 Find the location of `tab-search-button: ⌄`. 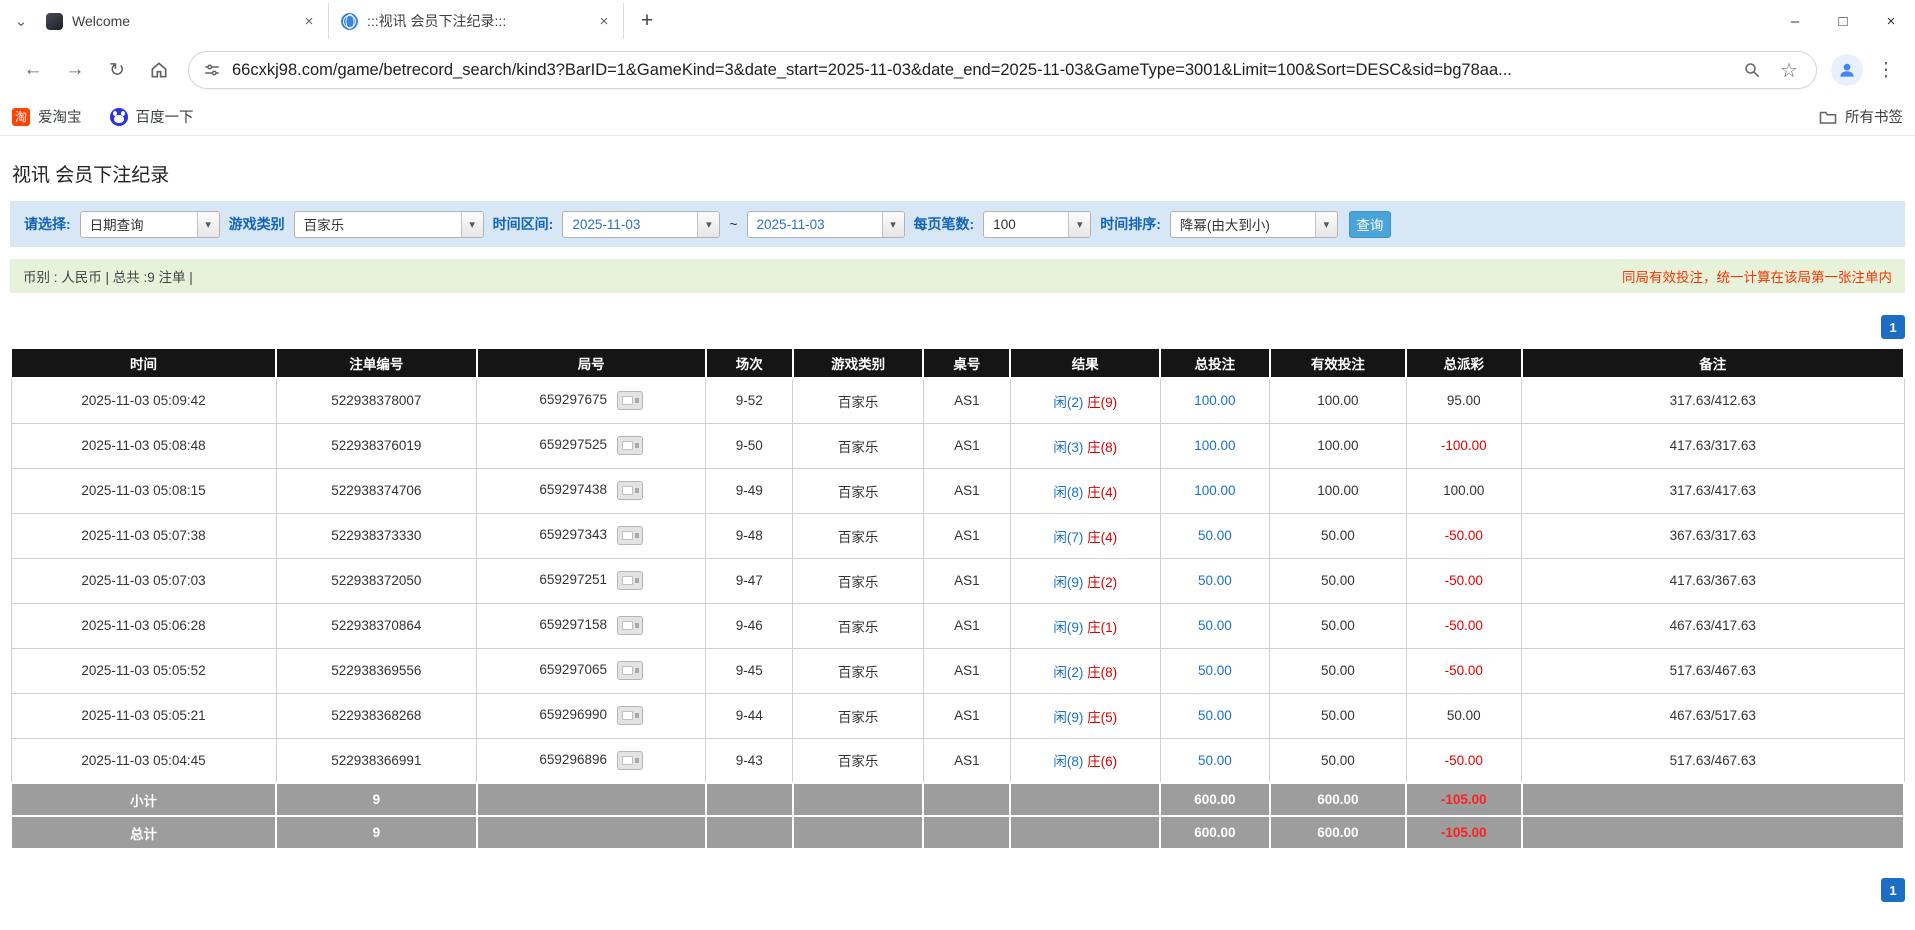

tab-search-button: ⌄ is located at coordinates (21, 21).